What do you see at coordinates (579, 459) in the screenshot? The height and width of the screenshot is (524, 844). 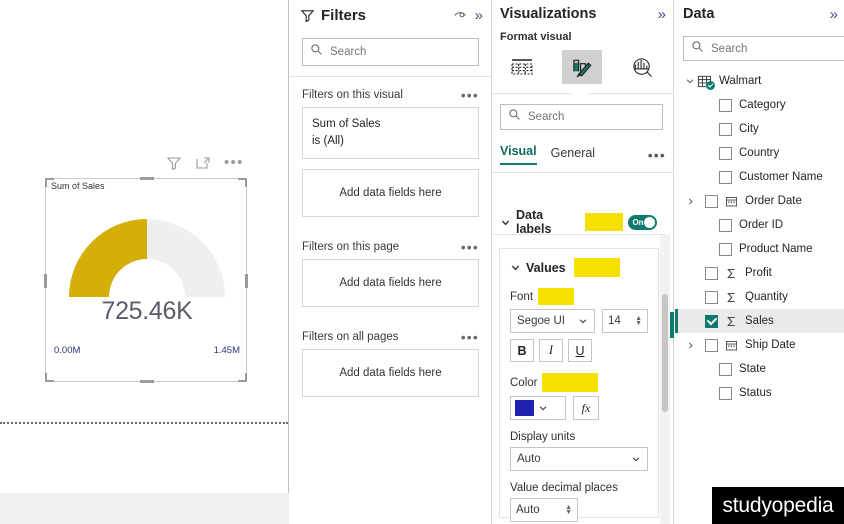 I see `display-units-select: Auto` at bounding box center [579, 459].